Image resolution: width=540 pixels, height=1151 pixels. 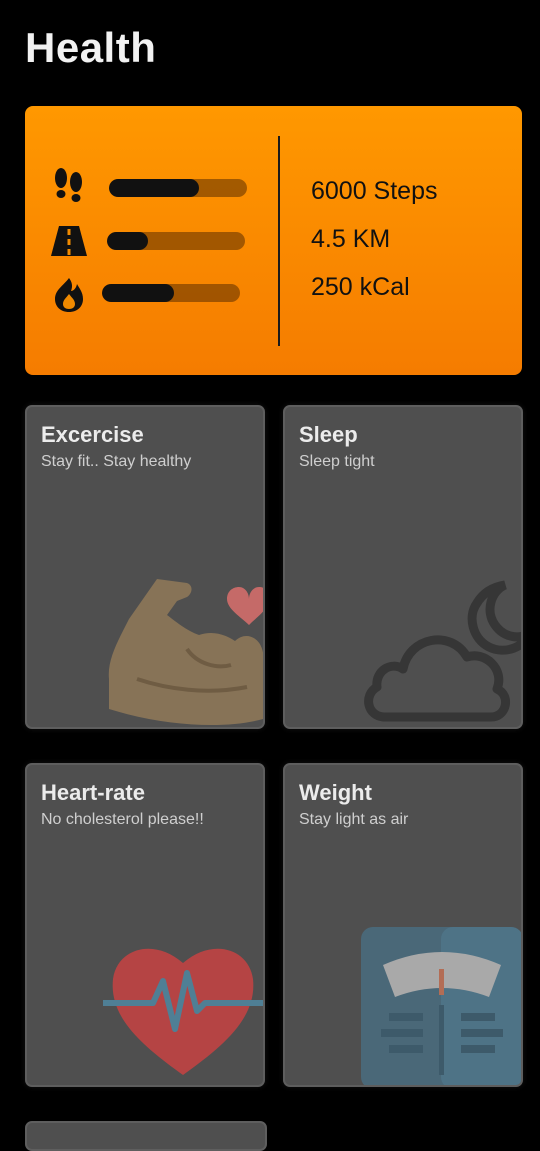 What do you see at coordinates (354, 819) in the screenshot?
I see `card-subtitle: Stay light as air` at bounding box center [354, 819].